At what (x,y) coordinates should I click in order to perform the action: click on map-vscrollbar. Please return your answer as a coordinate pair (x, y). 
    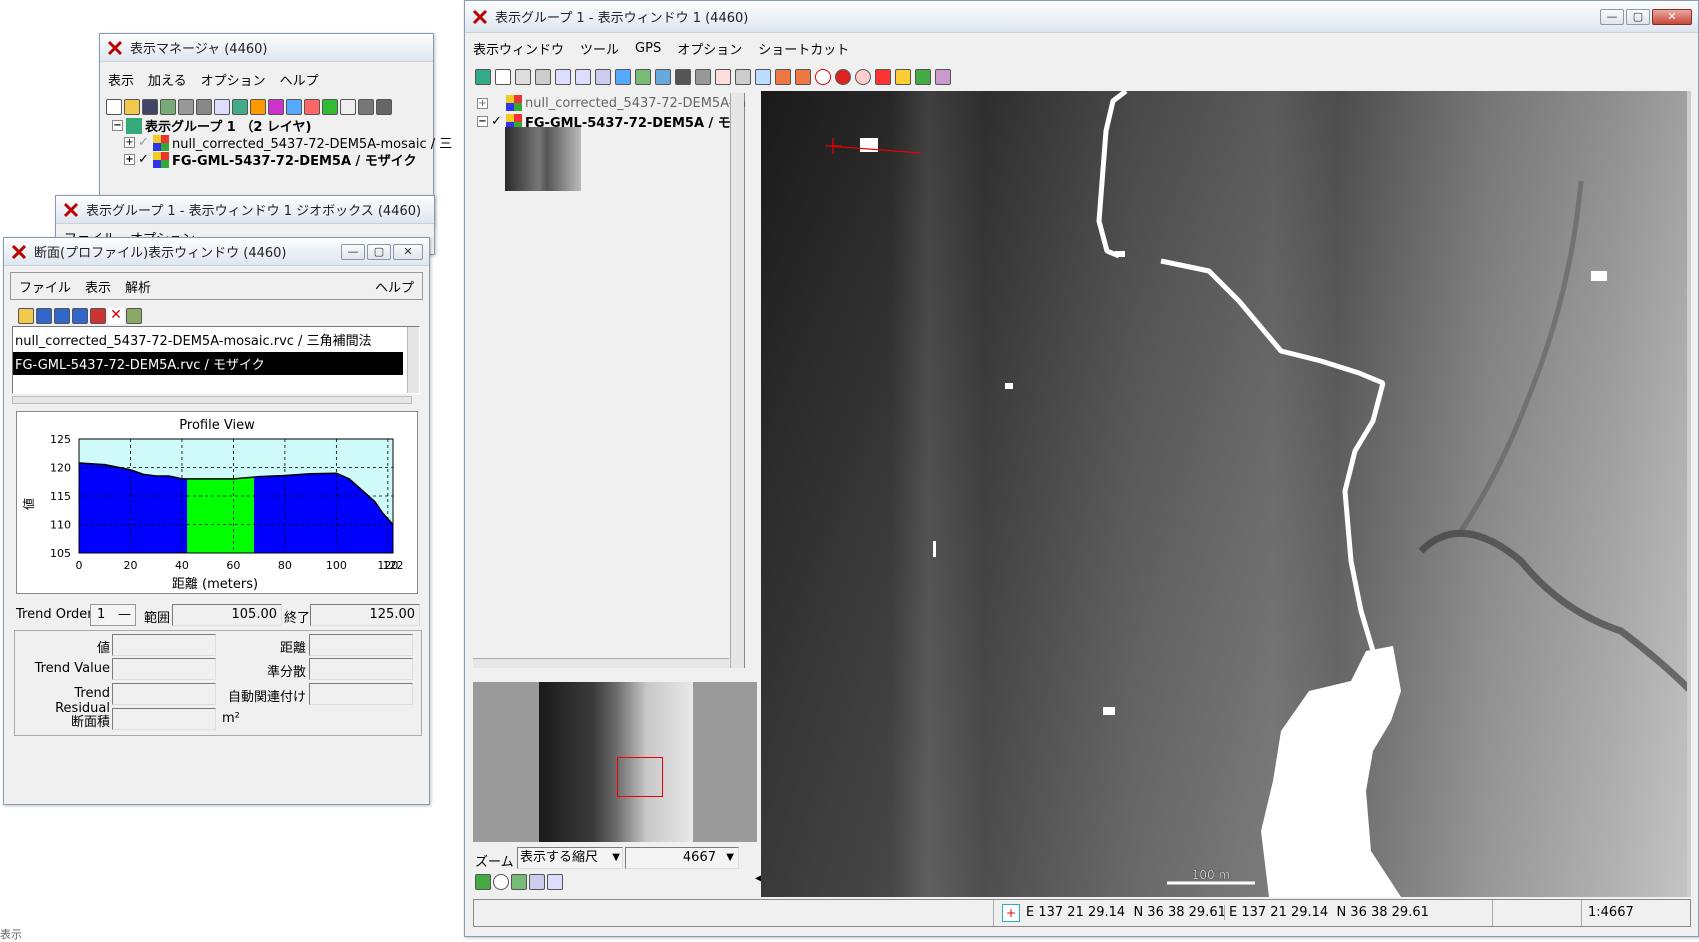
    Looking at the image, I should click on (1689, 494).